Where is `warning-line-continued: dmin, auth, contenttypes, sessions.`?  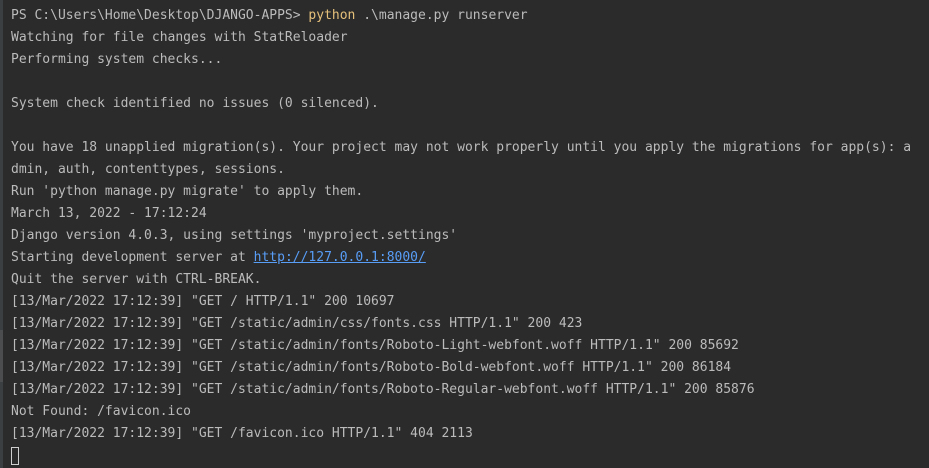 warning-line-continued: dmin, auth, contenttypes, sessions. is located at coordinates (148, 169).